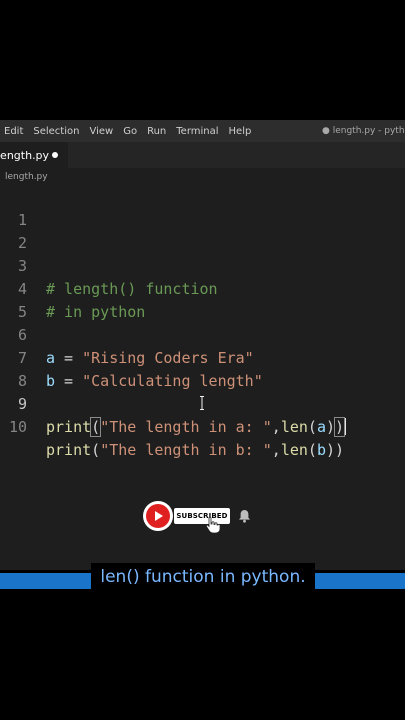  I want to click on menu-go: Go, so click(130, 131).